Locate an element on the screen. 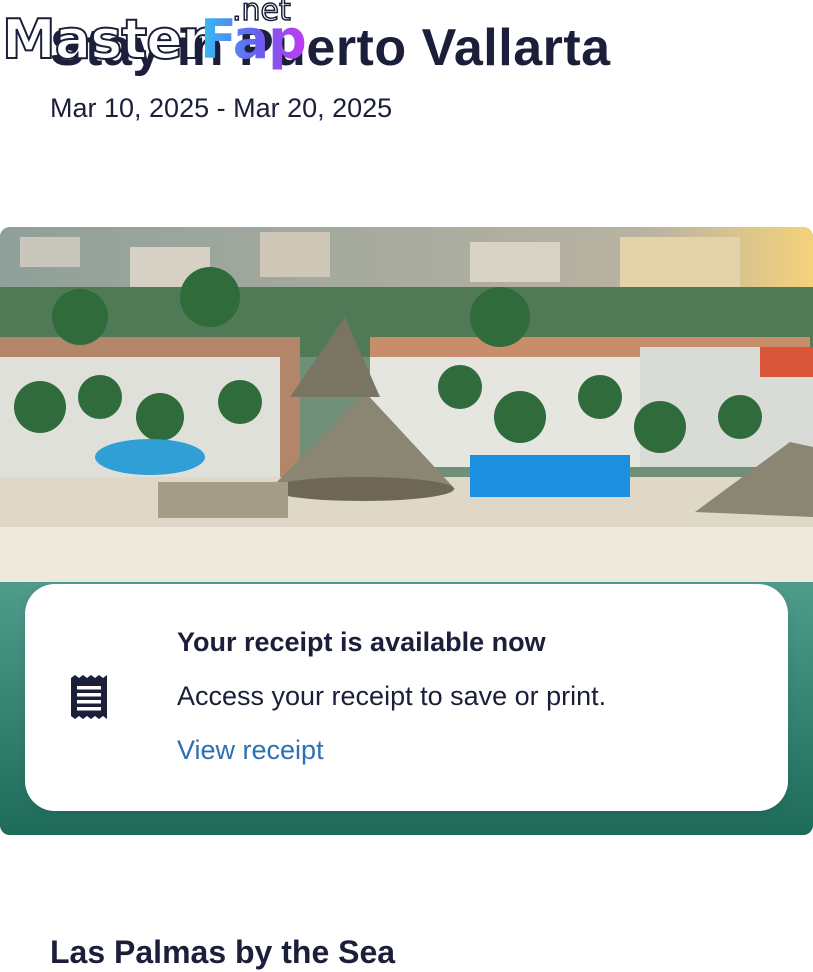  watermark-text-master: Master is located at coordinates (105, 39).